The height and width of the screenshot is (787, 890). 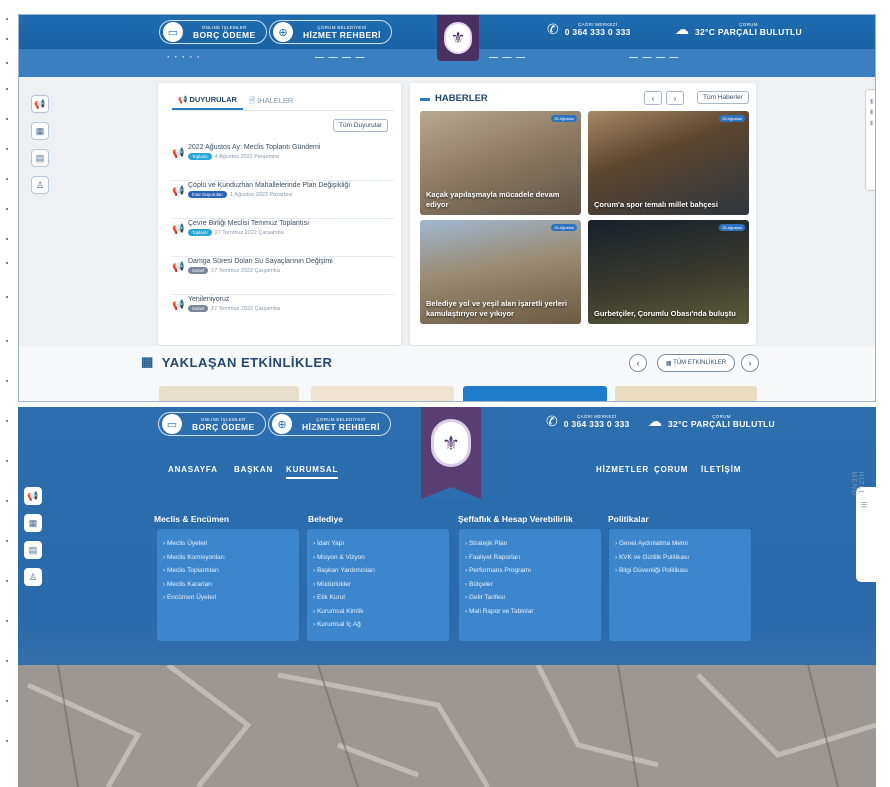 What do you see at coordinates (271, 100) in the screenshot?
I see `tab-ihaleler: 🗎 İHALELER` at bounding box center [271, 100].